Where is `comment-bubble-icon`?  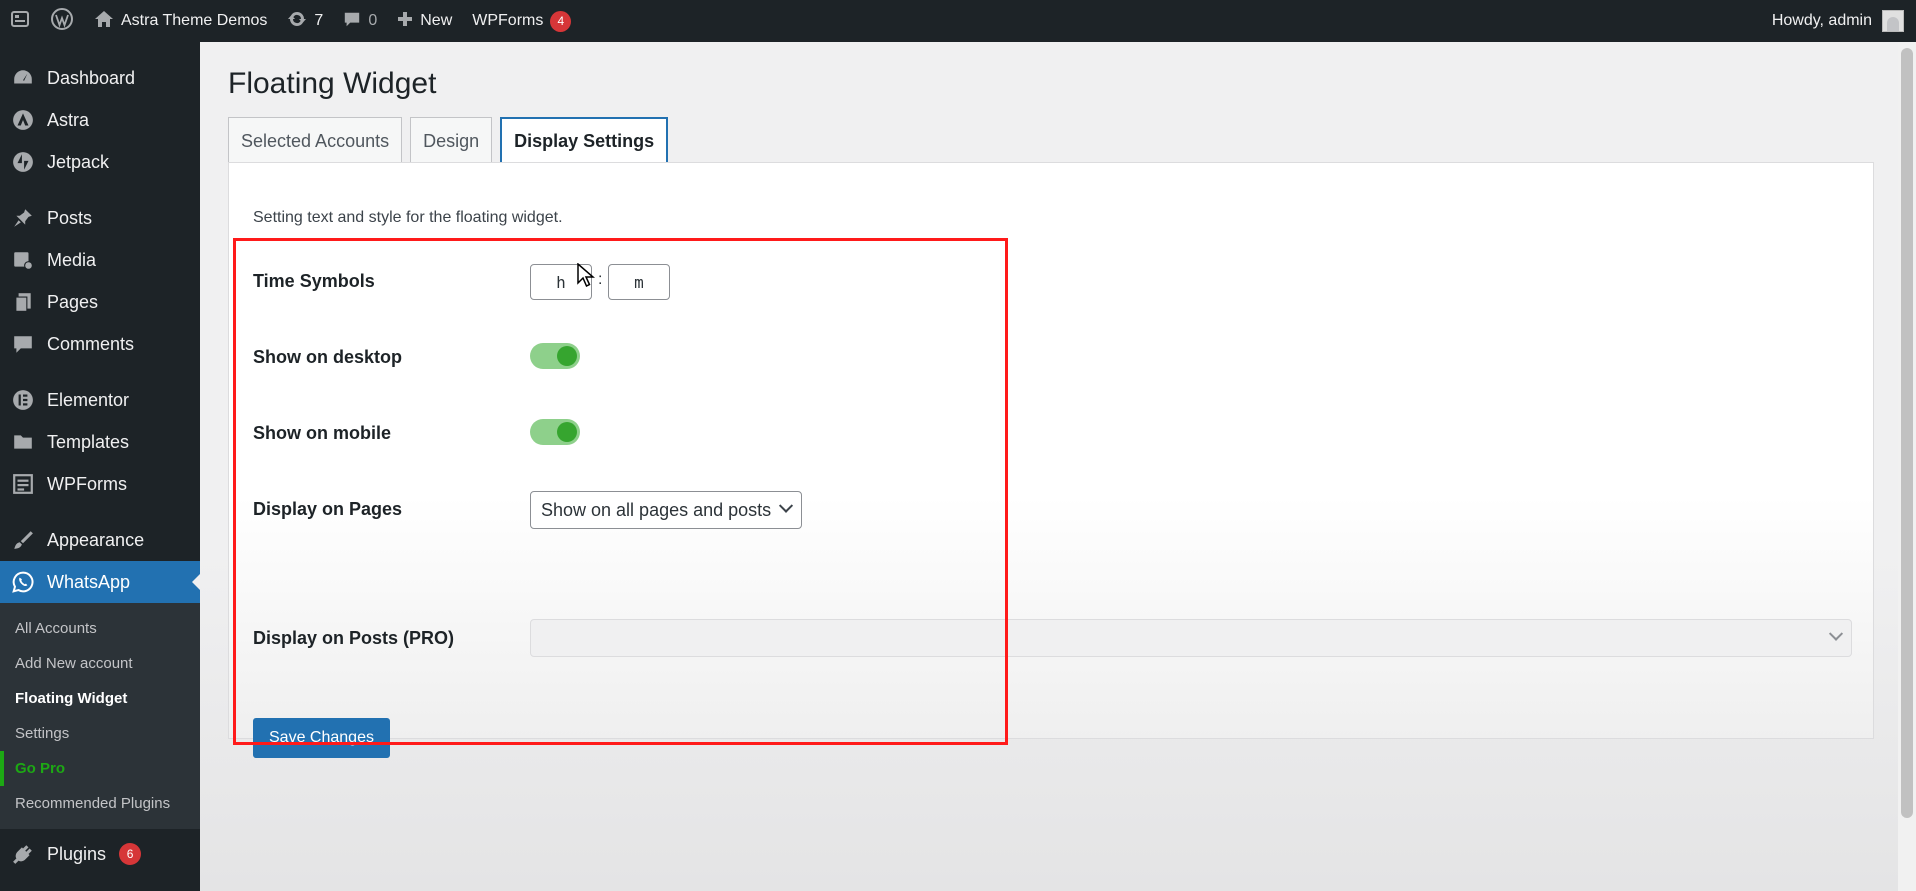 comment-bubble-icon is located at coordinates (352, 21).